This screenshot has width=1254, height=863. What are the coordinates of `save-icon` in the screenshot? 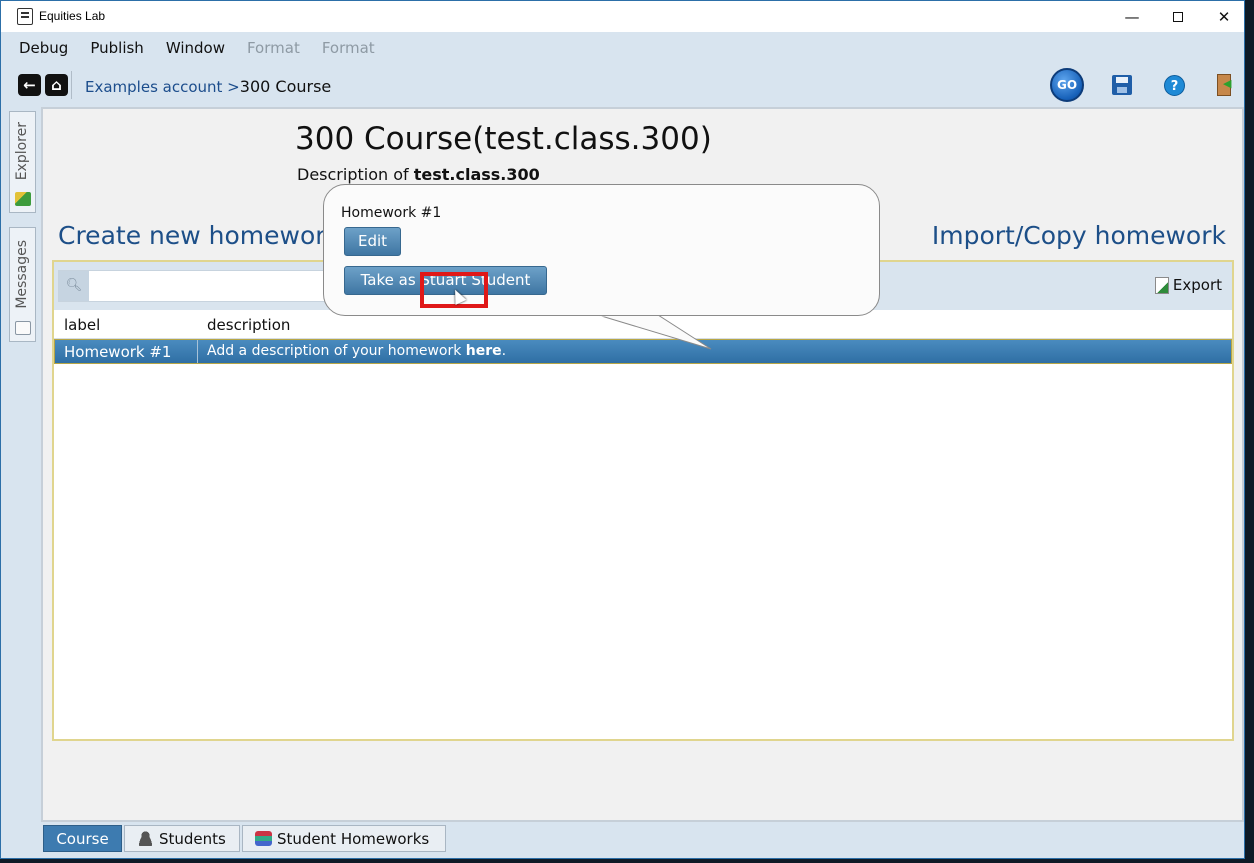 It's located at (1122, 85).